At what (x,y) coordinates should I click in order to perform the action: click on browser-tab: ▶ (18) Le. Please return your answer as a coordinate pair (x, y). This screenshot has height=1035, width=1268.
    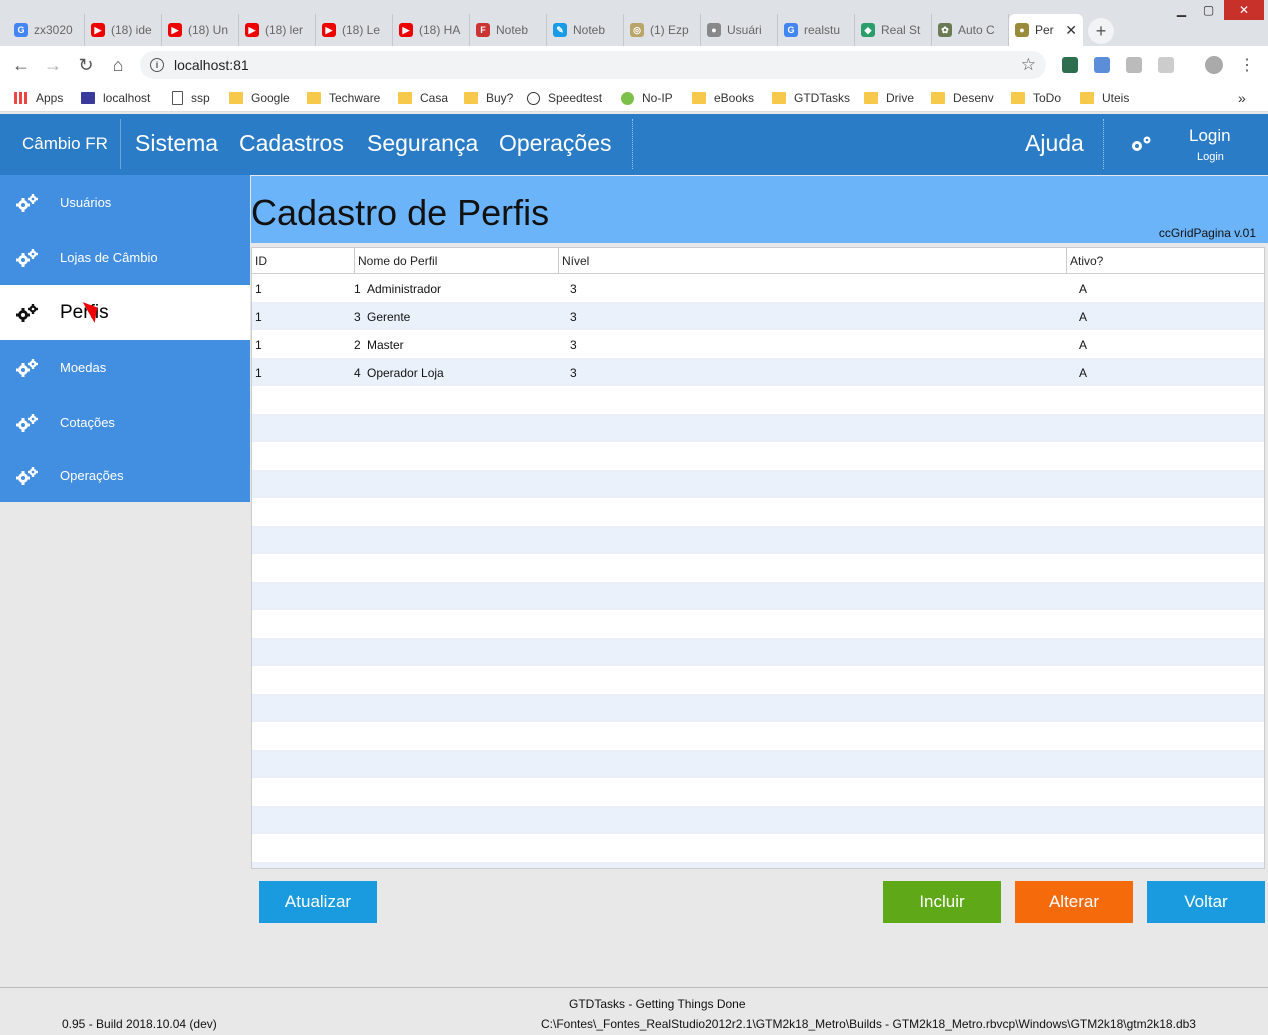
    Looking at the image, I should click on (354, 30).